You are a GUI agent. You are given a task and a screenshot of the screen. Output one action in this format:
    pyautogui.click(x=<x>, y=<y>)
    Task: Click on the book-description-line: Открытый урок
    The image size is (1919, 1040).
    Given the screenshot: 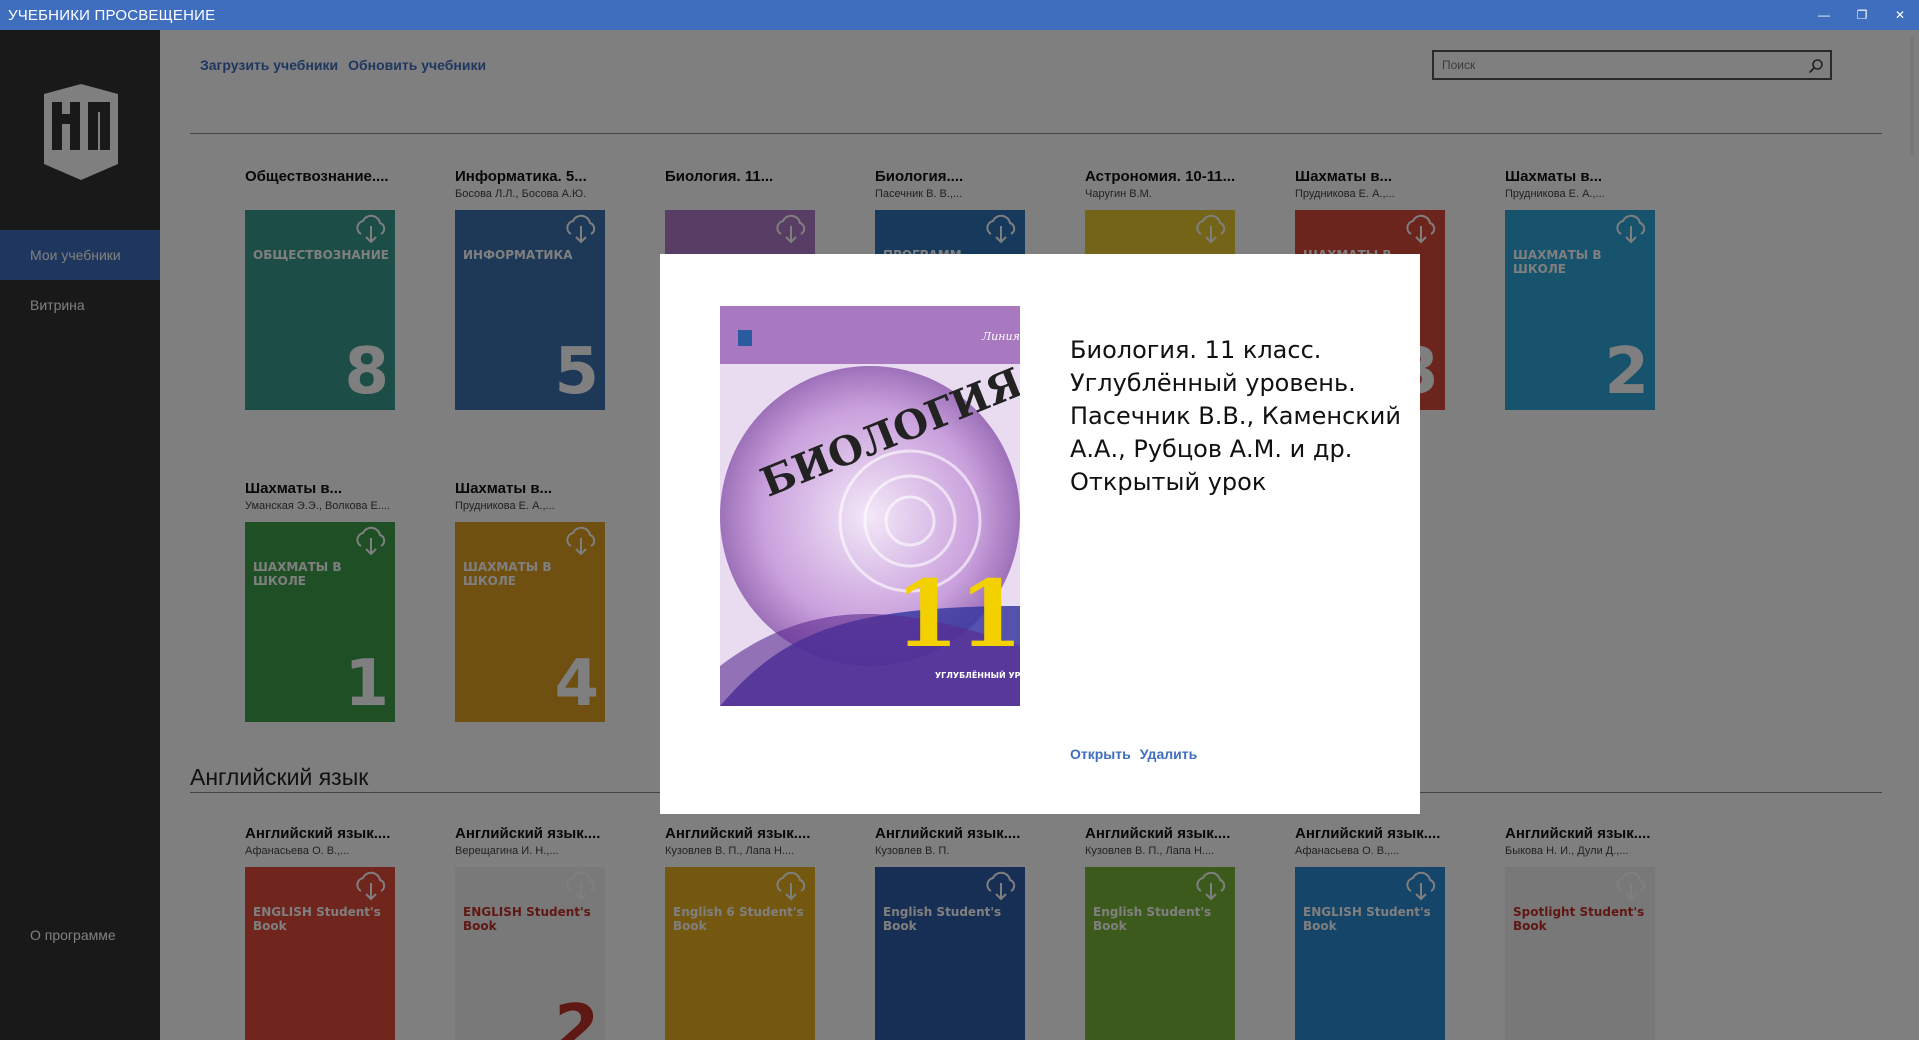 What is the action you would take?
    pyautogui.click(x=1168, y=482)
    